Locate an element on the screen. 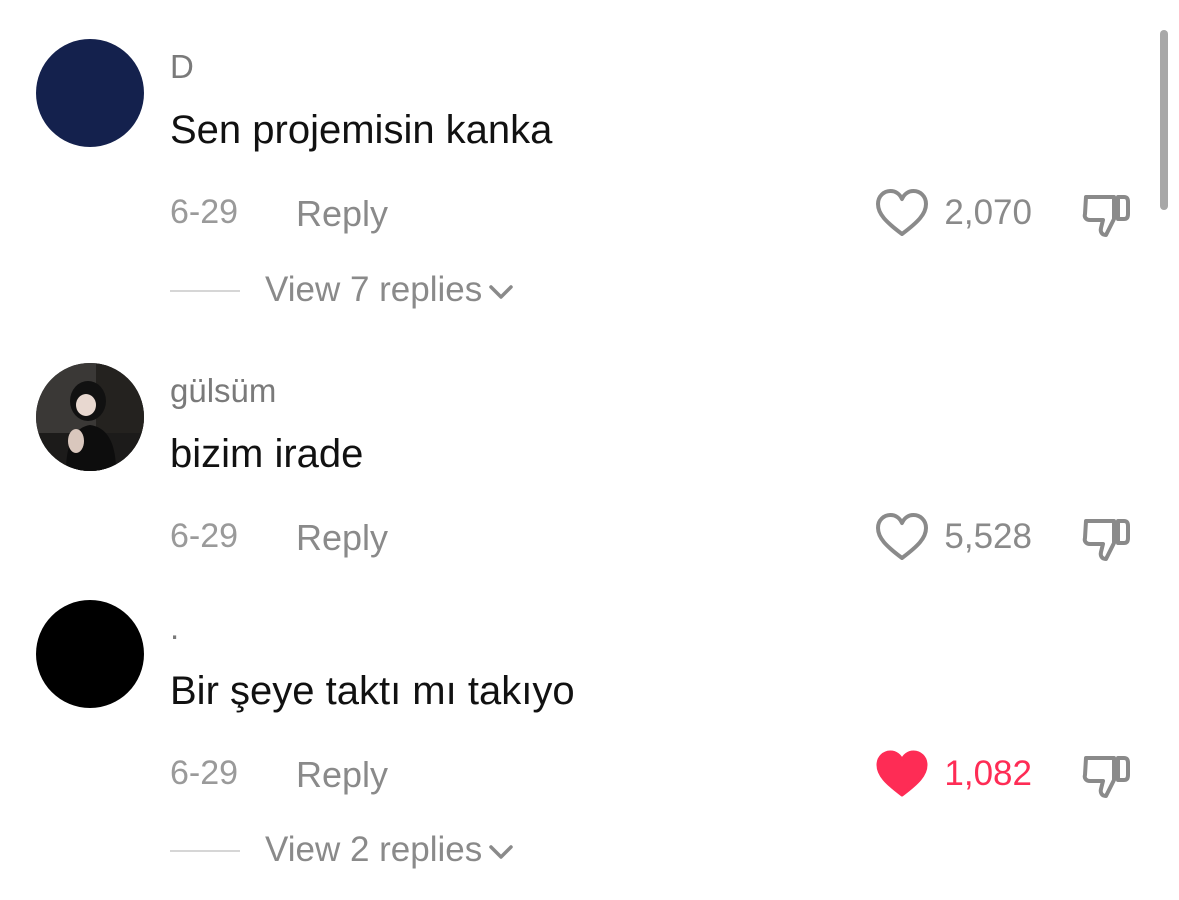  view-replies-button: View 7 replies is located at coordinates (390, 290).